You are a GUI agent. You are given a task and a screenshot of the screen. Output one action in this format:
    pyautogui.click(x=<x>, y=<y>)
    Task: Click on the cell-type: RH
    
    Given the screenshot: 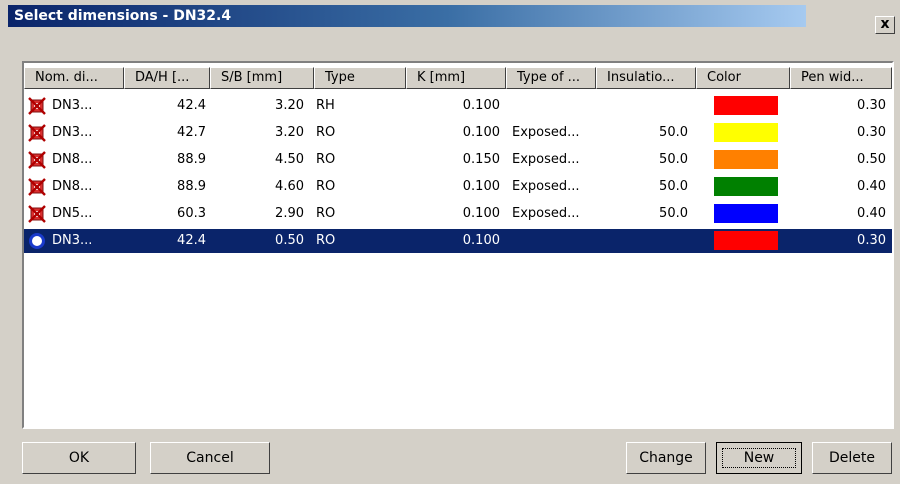 What is the action you would take?
    pyautogui.click(x=325, y=105)
    